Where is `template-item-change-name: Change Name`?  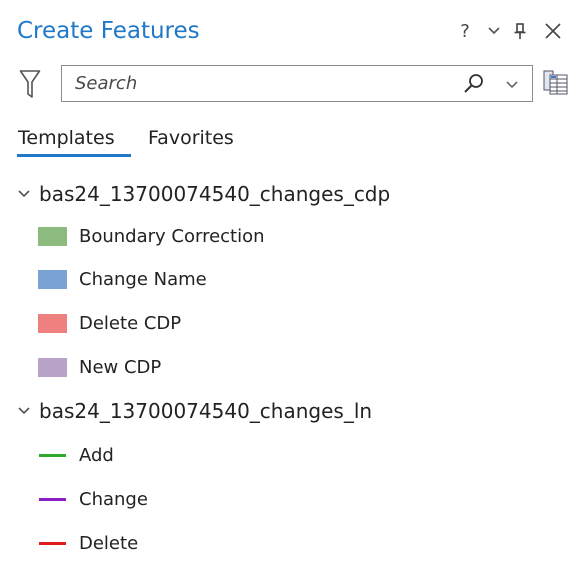
template-item-change-name: Change Name is located at coordinates (122, 279).